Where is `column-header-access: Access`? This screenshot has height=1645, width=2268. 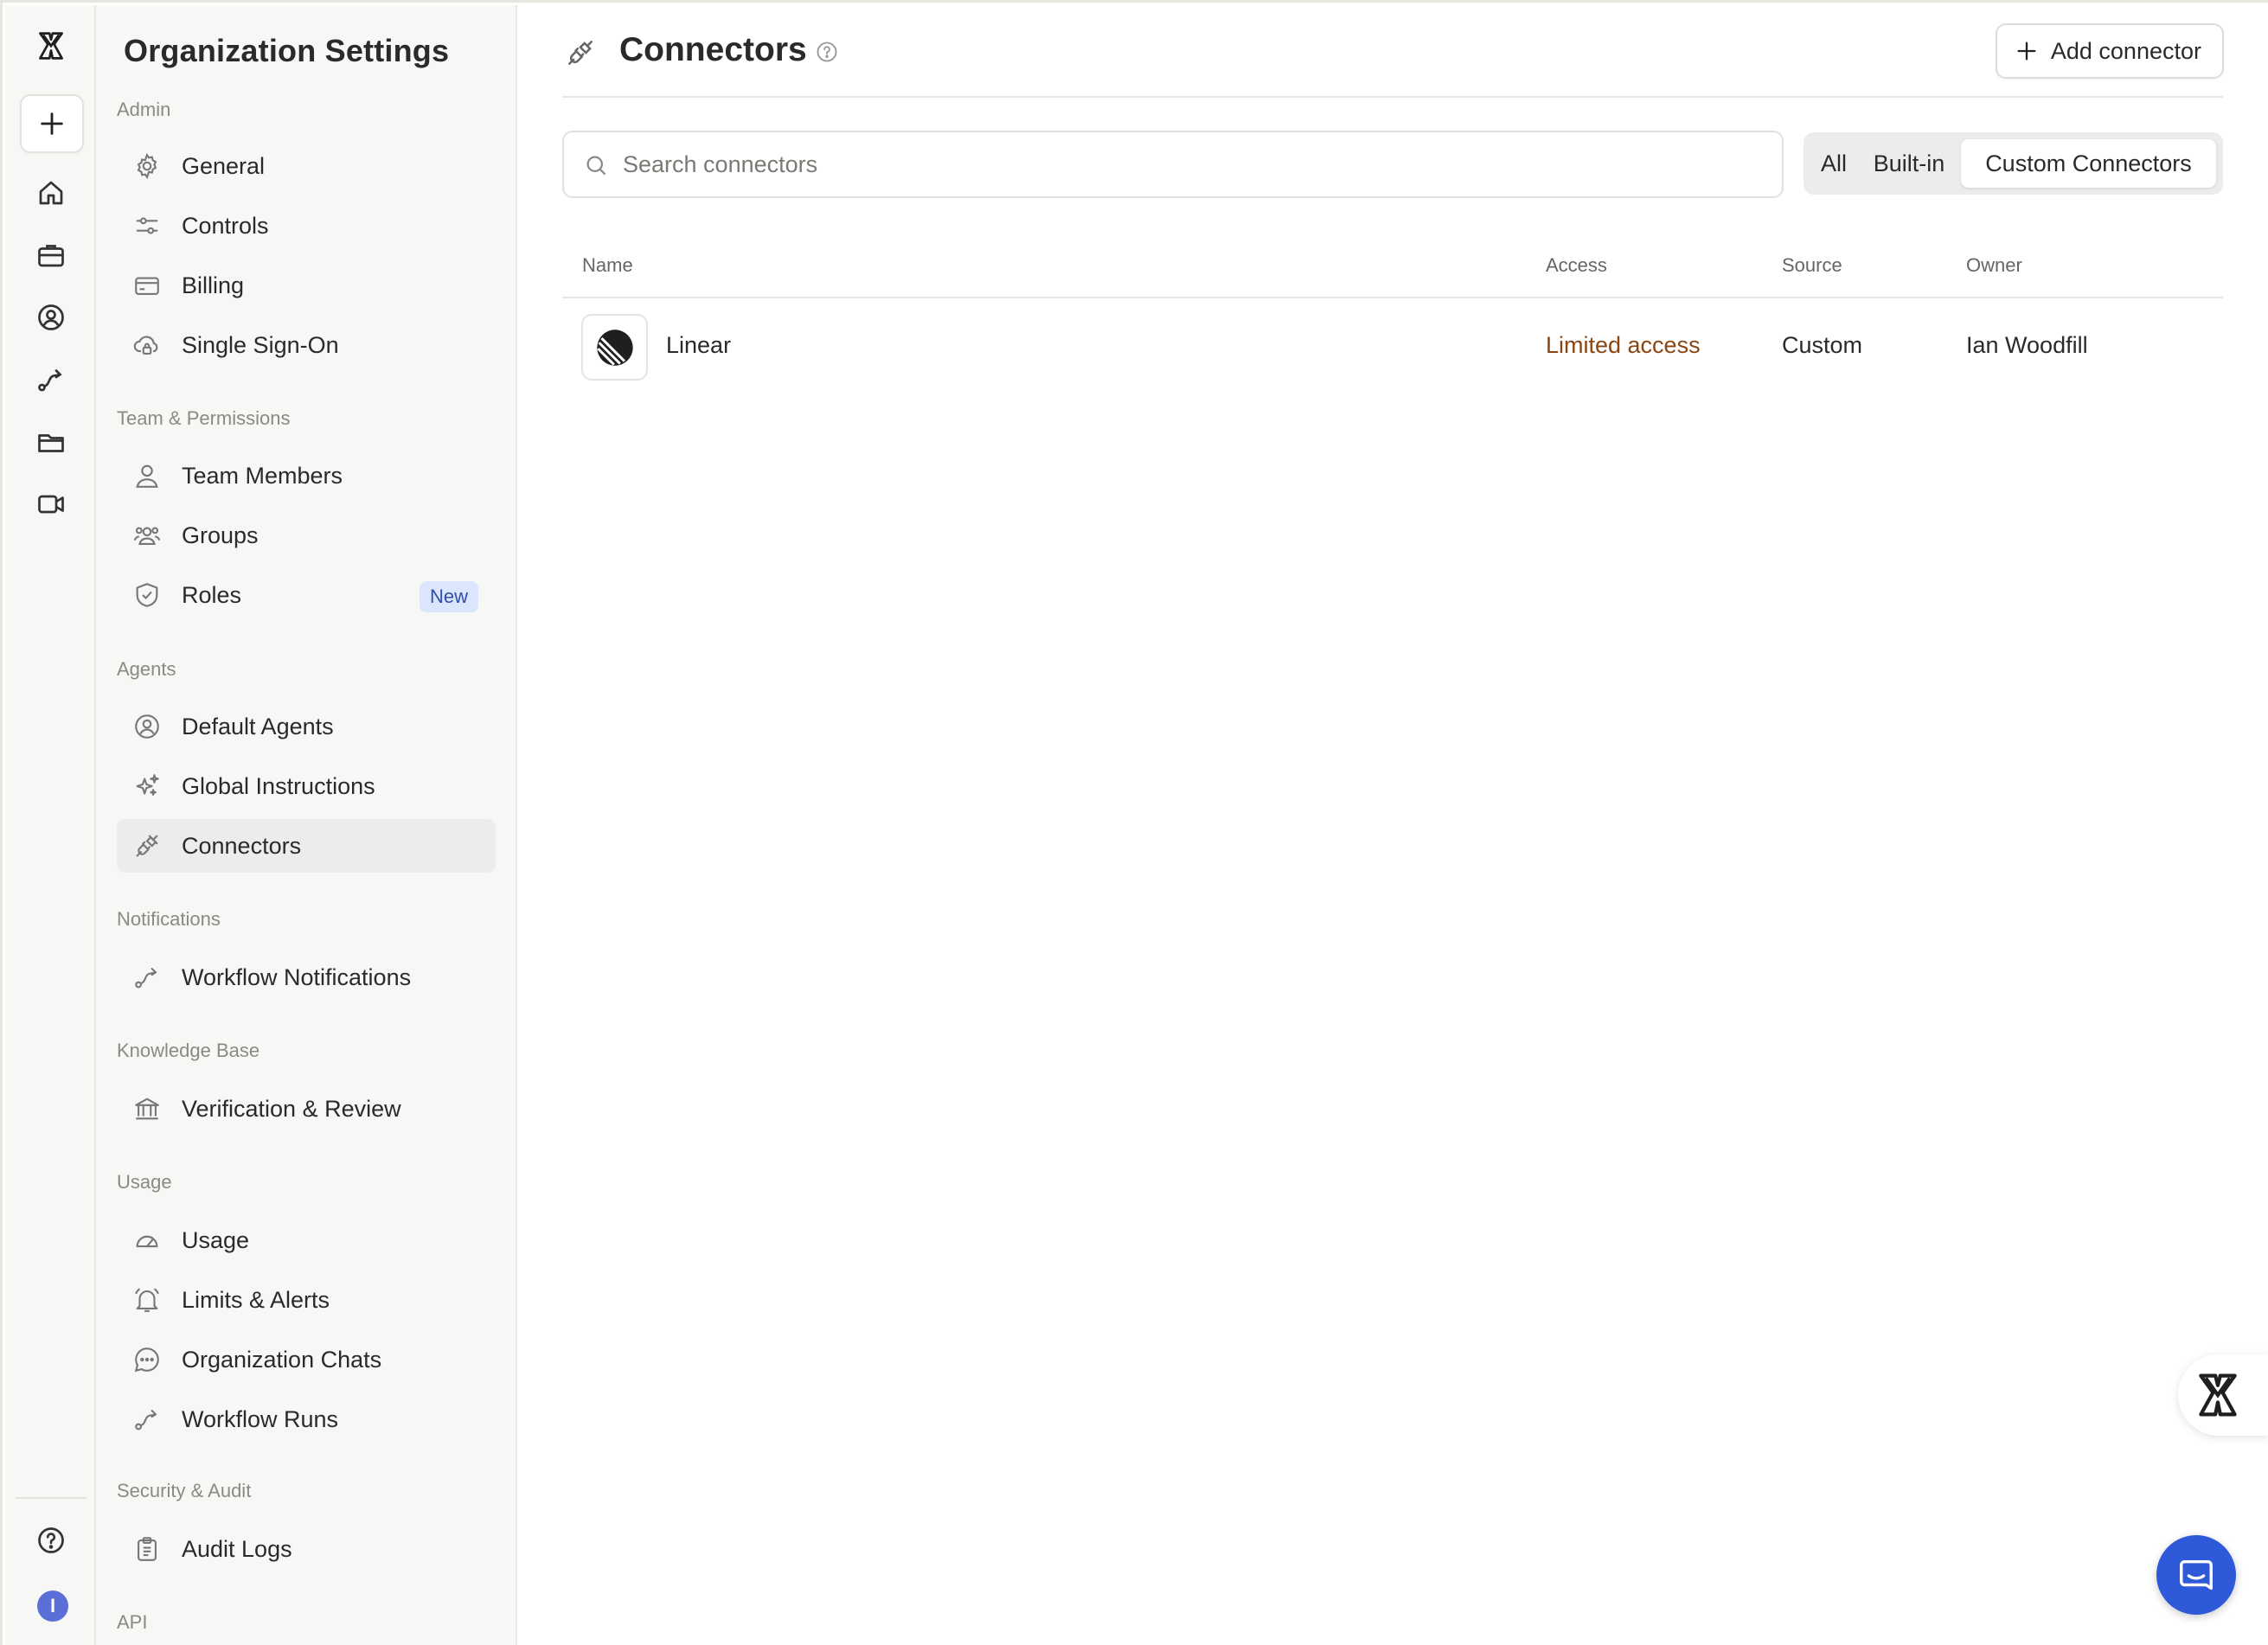 column-header-access: Access is located at coordinates (1576, 265).